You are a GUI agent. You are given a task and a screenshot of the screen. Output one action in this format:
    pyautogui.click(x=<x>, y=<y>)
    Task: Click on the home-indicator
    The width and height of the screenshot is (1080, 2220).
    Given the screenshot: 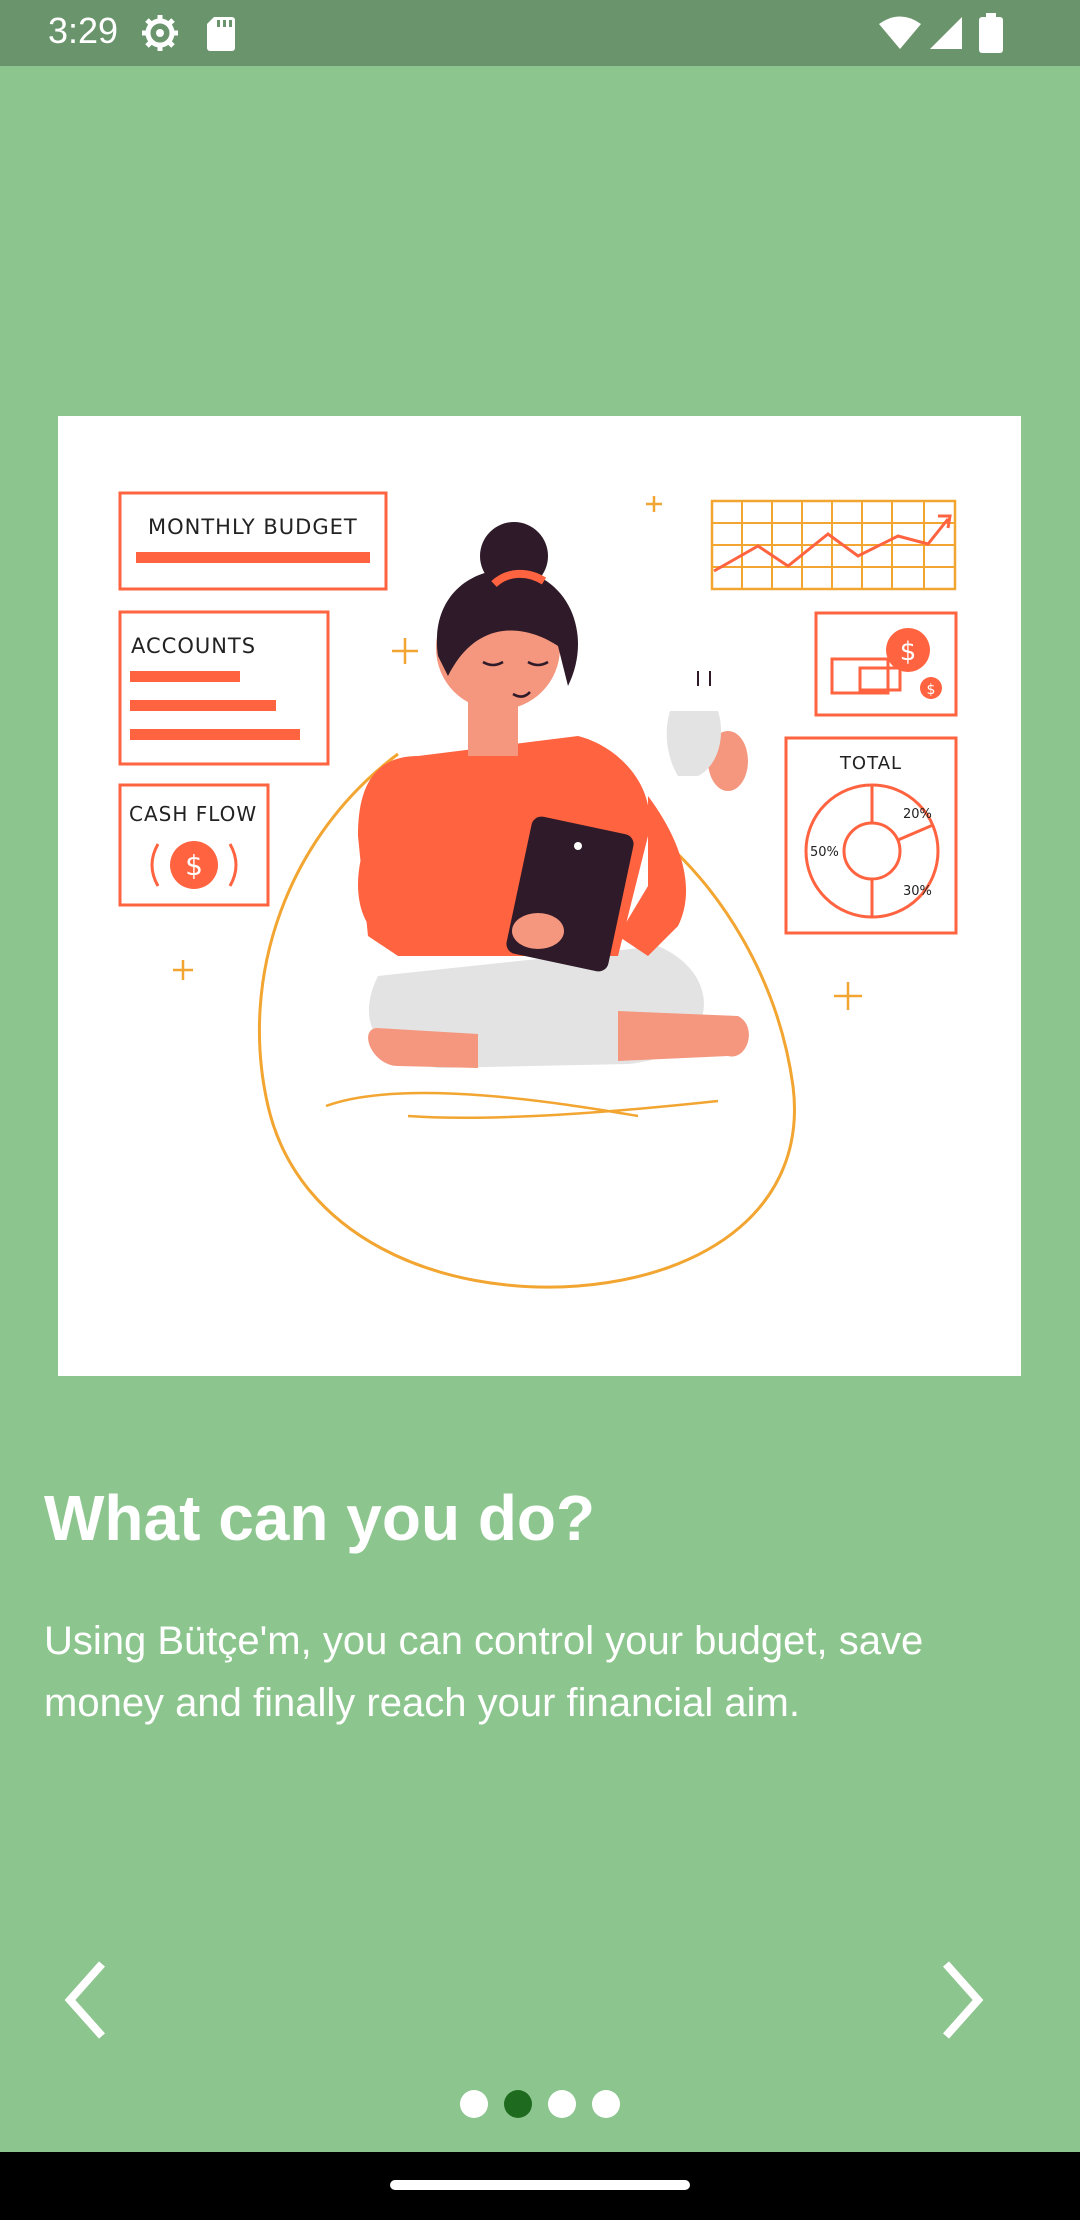 What is the action you would take?
    pyautogui.click(x=540, y=2185)
    